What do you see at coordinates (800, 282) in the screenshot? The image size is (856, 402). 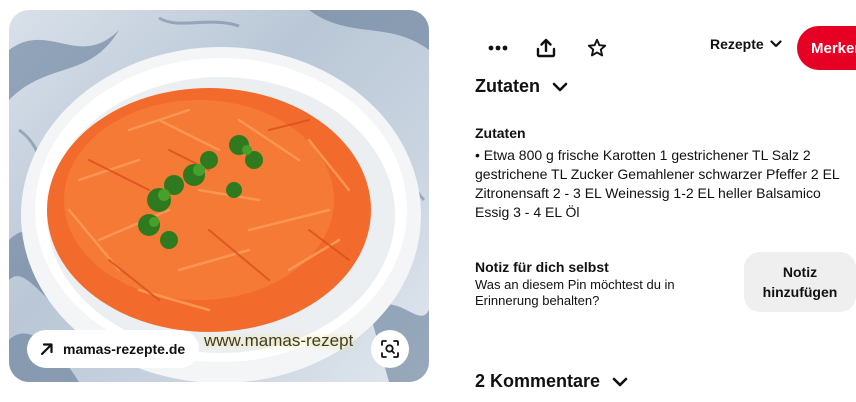 I see `add-note-button: Notiz hinzufügen` at bounding box center [800, 282].